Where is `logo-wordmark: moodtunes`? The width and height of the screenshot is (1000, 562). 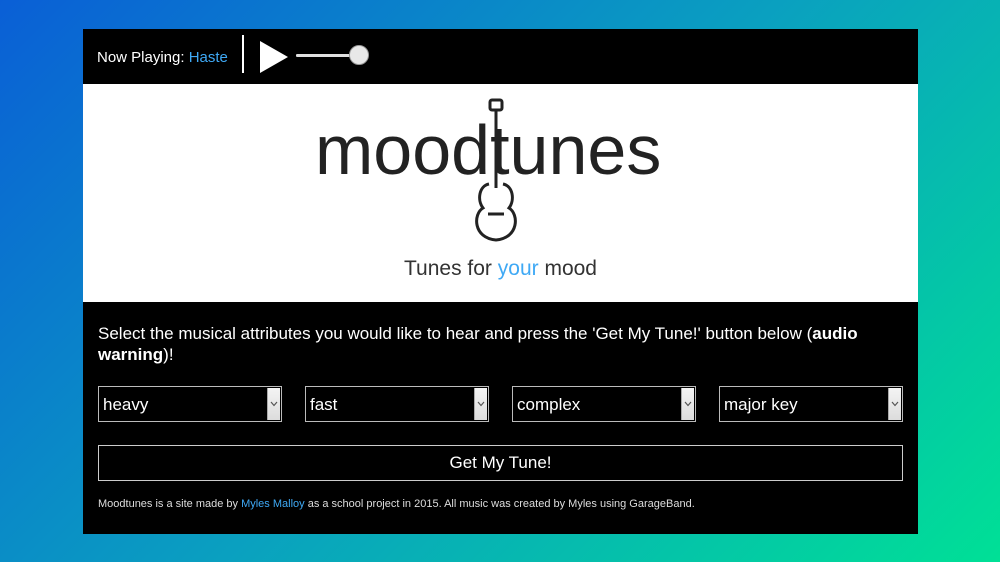
logo-wordmark: moodtunes is located at coordinates (488, 150).